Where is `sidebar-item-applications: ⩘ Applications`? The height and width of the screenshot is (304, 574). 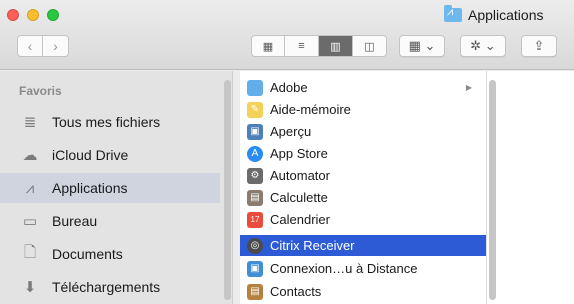
sidebar-item-applications: ⩘ Applications is located at coordinates (110, 188).